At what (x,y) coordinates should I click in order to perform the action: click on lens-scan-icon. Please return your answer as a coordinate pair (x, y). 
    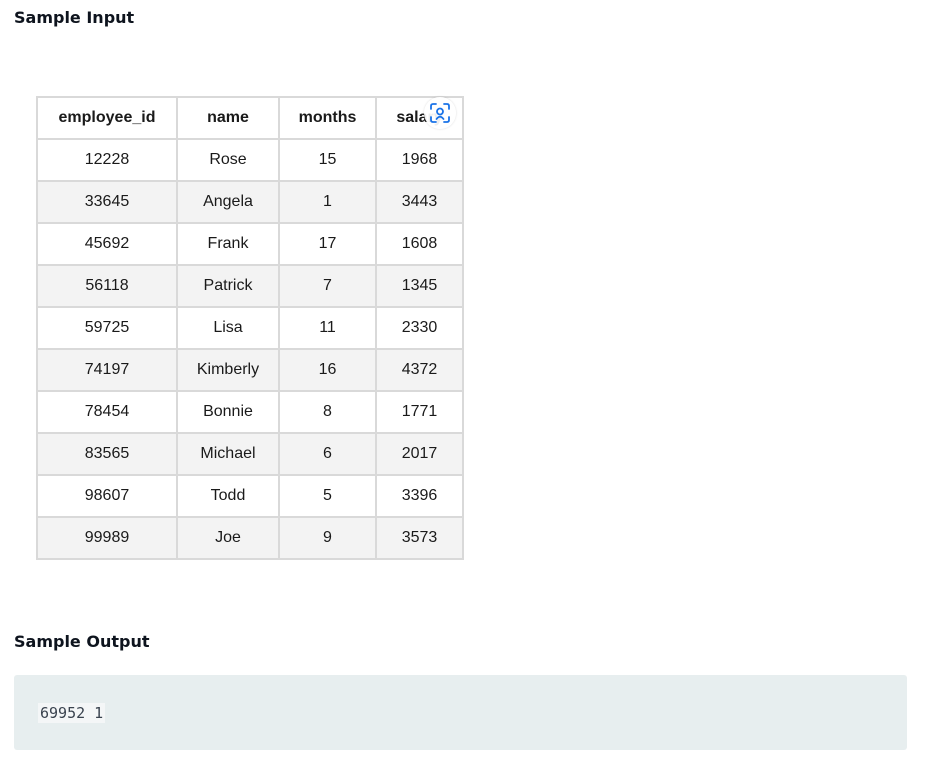
    Looking at the image, I should click on (440, 113).